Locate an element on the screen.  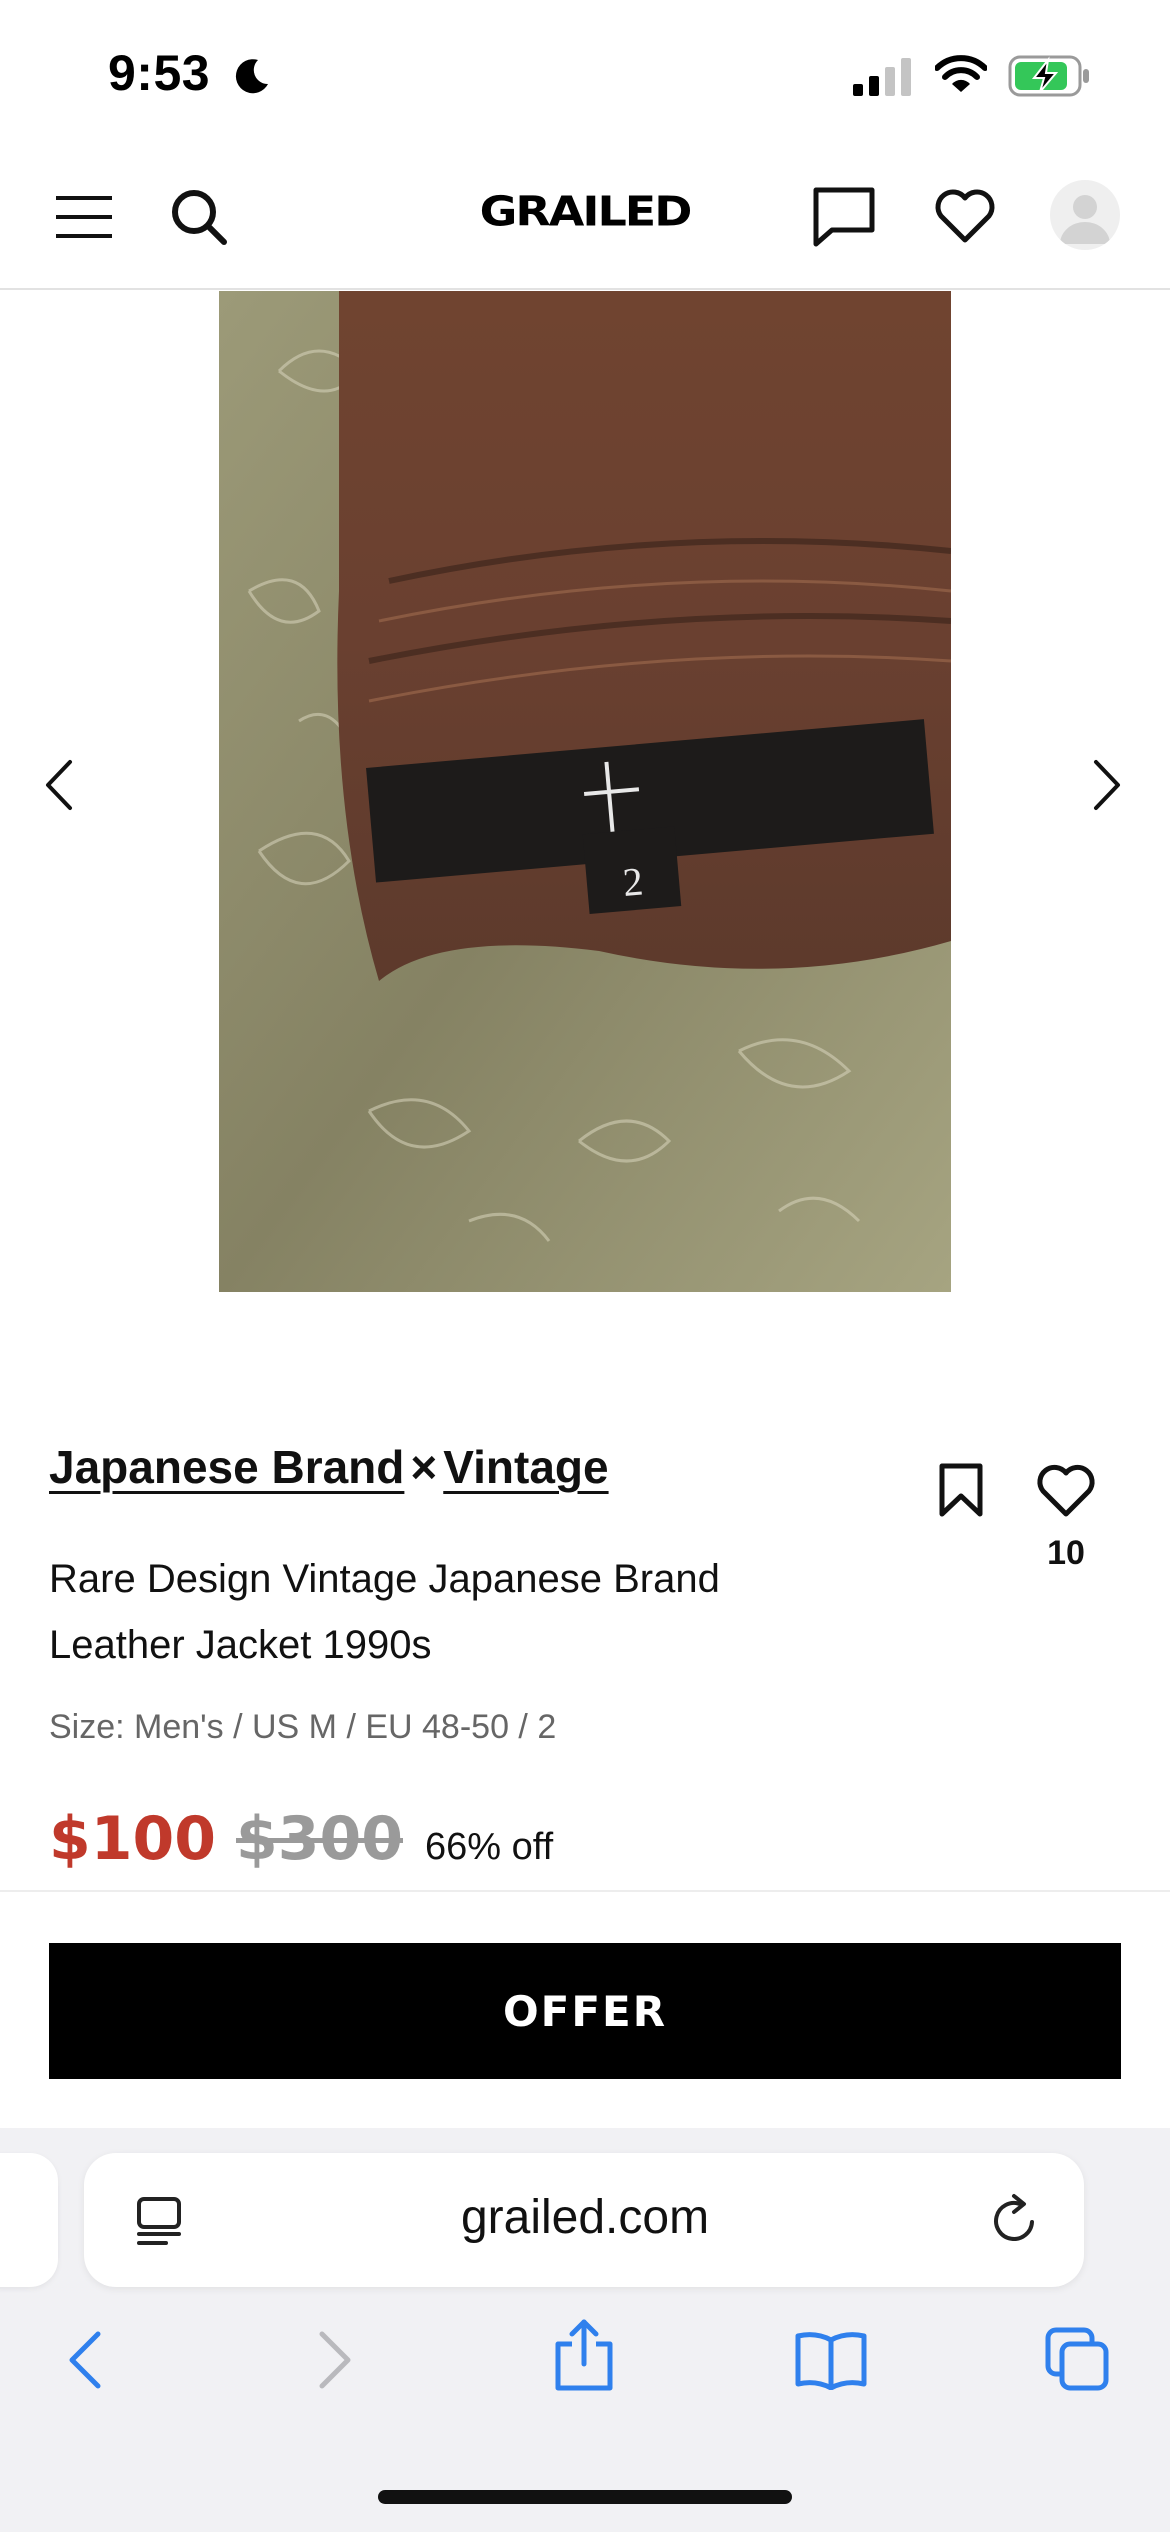
chevron-right-icon is located at coordinates (1107, 785).